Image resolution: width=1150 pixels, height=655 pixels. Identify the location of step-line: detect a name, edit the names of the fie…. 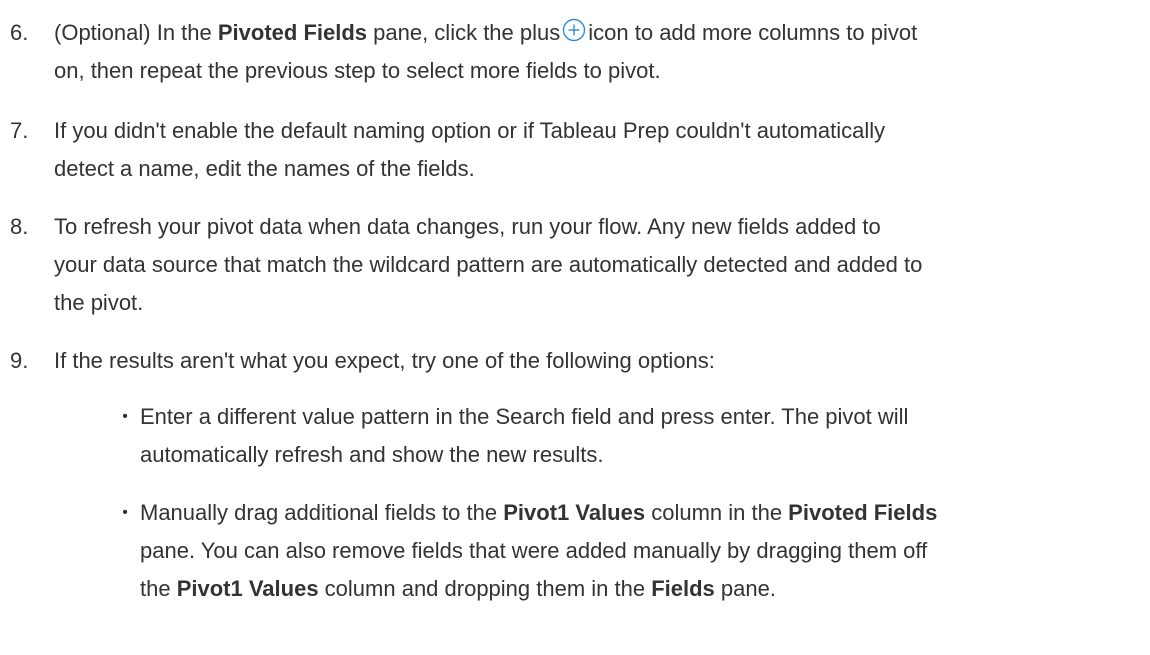
(264, 168).